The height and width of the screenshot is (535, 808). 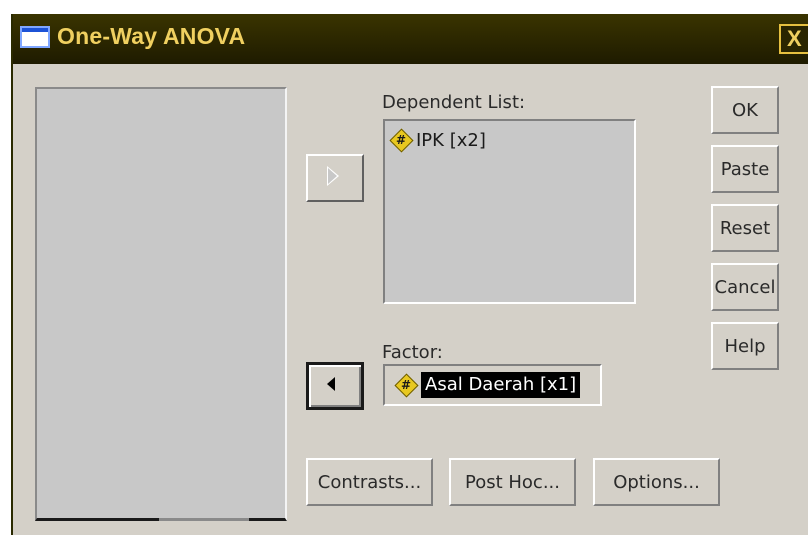 What do you see at coordinates (745, 169) in the screenshot?
I see `paste-button: Paste` at bounding box center [745, 169].